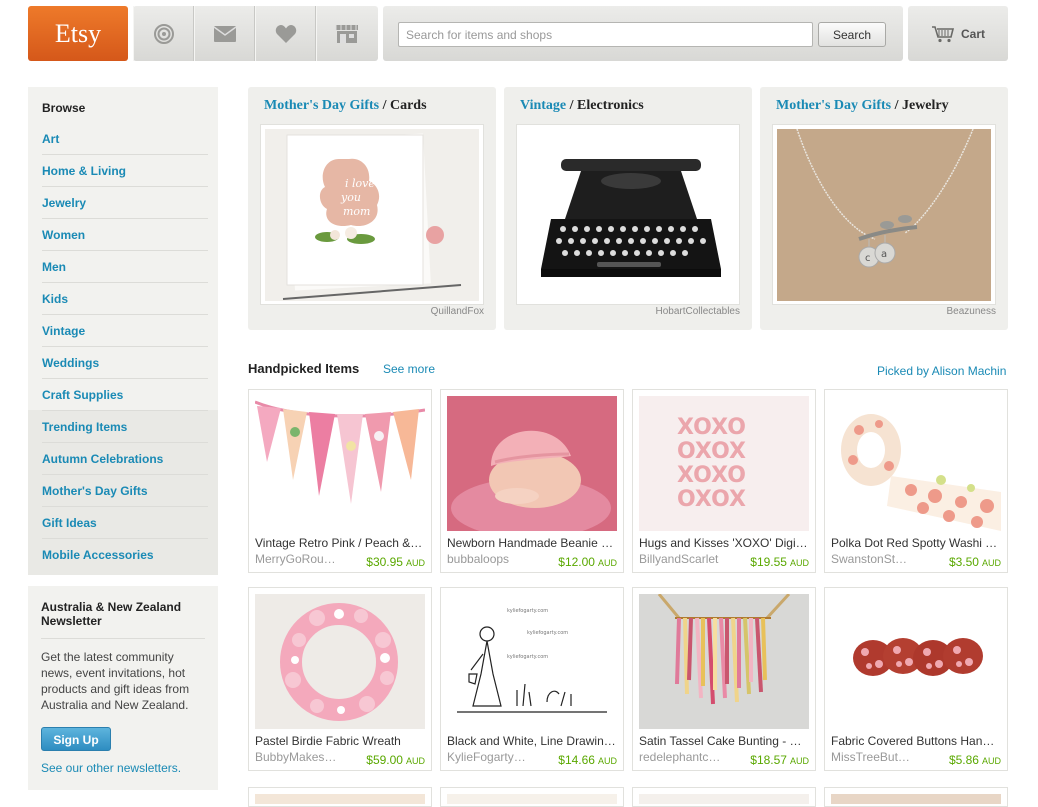  I want to click on feature-image-frame: i love you mom, so click(372, 214).